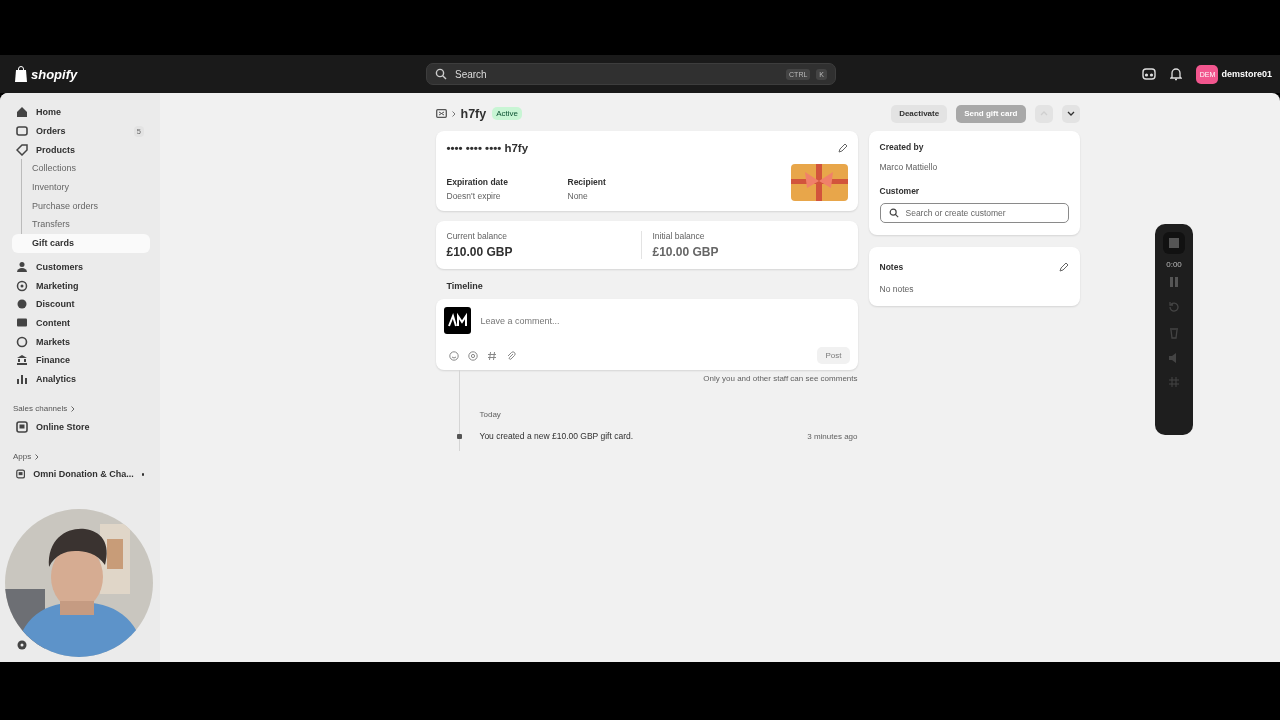  I want to click on next-button, so click(1070, 113).